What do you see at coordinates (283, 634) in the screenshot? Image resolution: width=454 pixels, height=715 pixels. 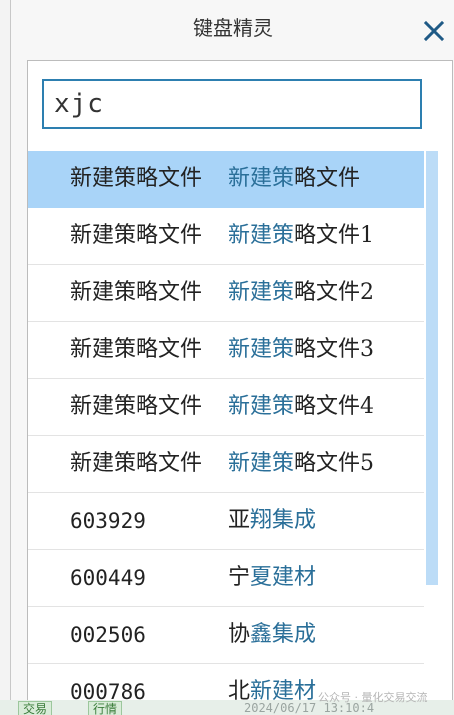 I see `item-name-match: 鑫集成` at bounding box center [283, 634].